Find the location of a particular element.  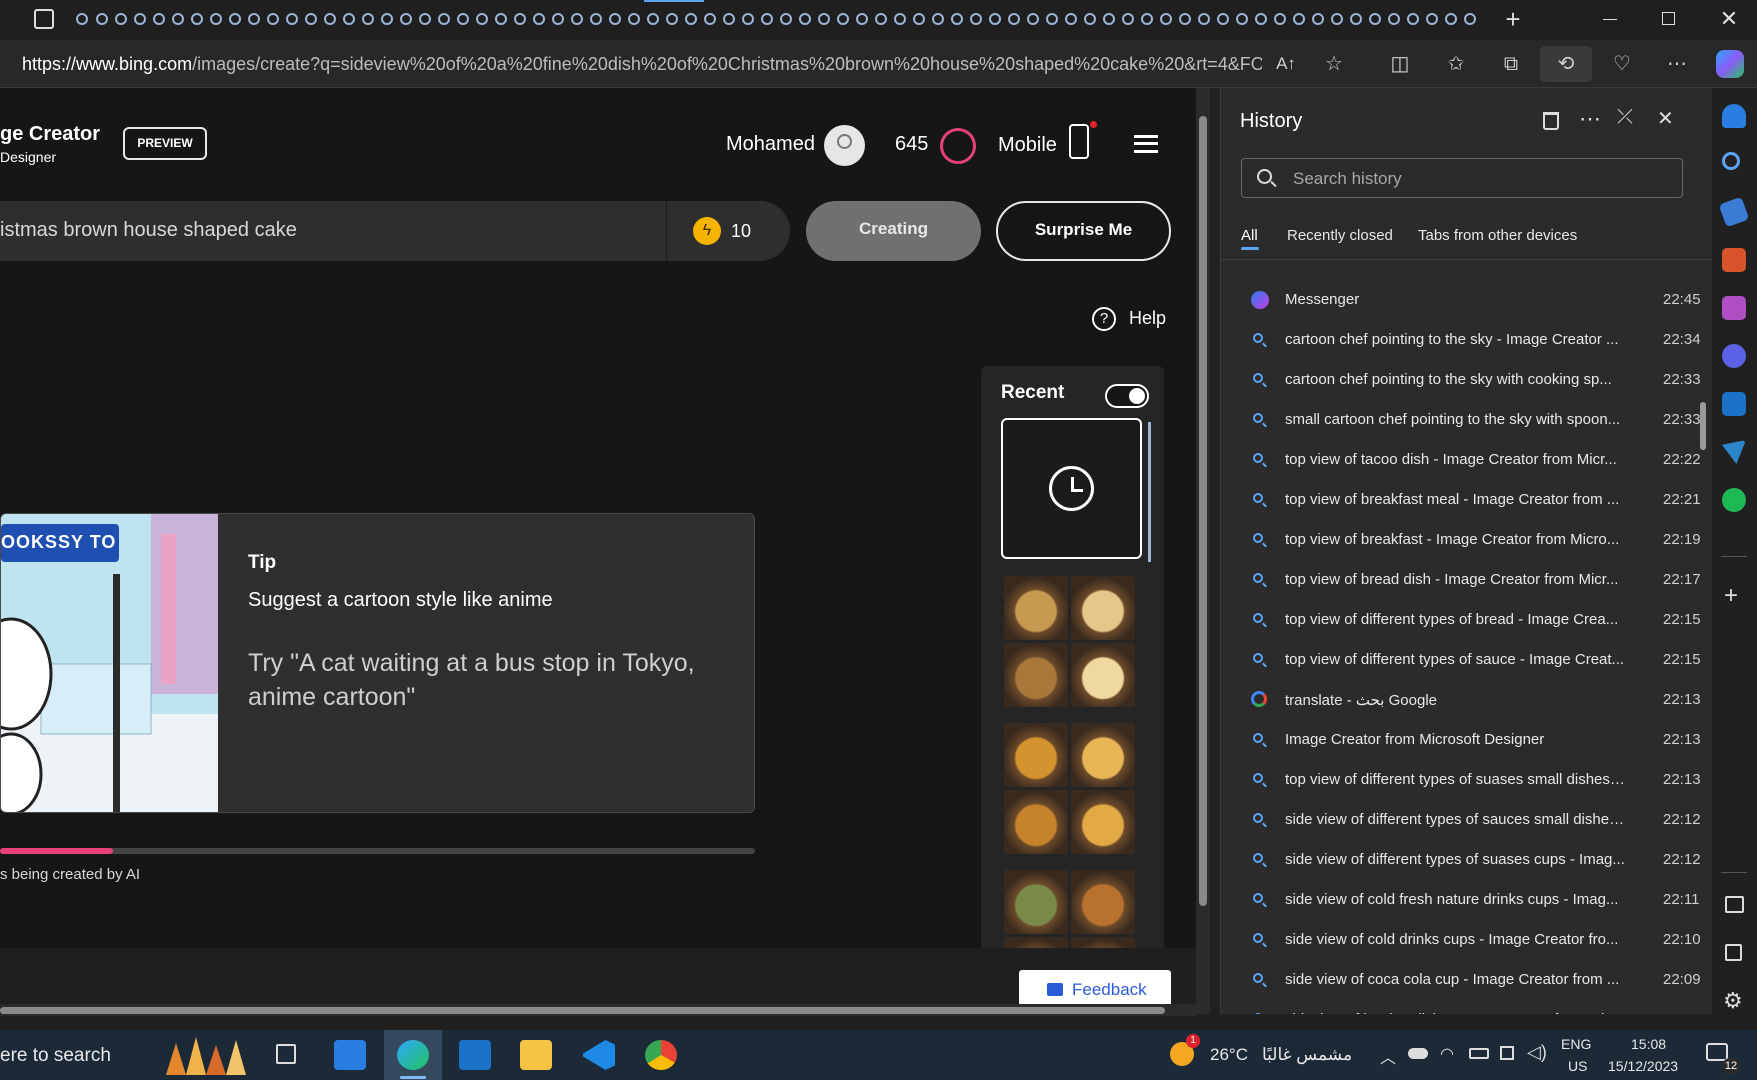

clock-date: 15/12/2023 is located at coordinates (1643, 1066).